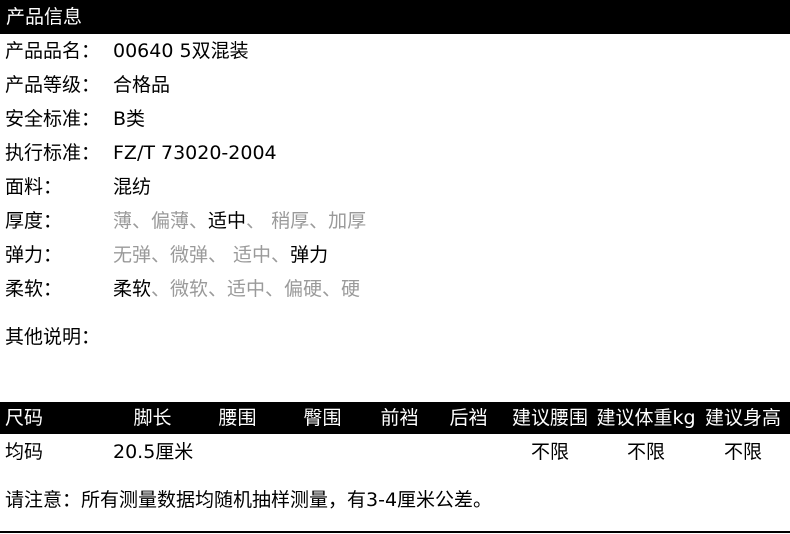 This screenshot has width=790, height=534. Describe the element at coordinates (322, 418) in the screenshot. I see `size-header-cell: 臀围` at that location.